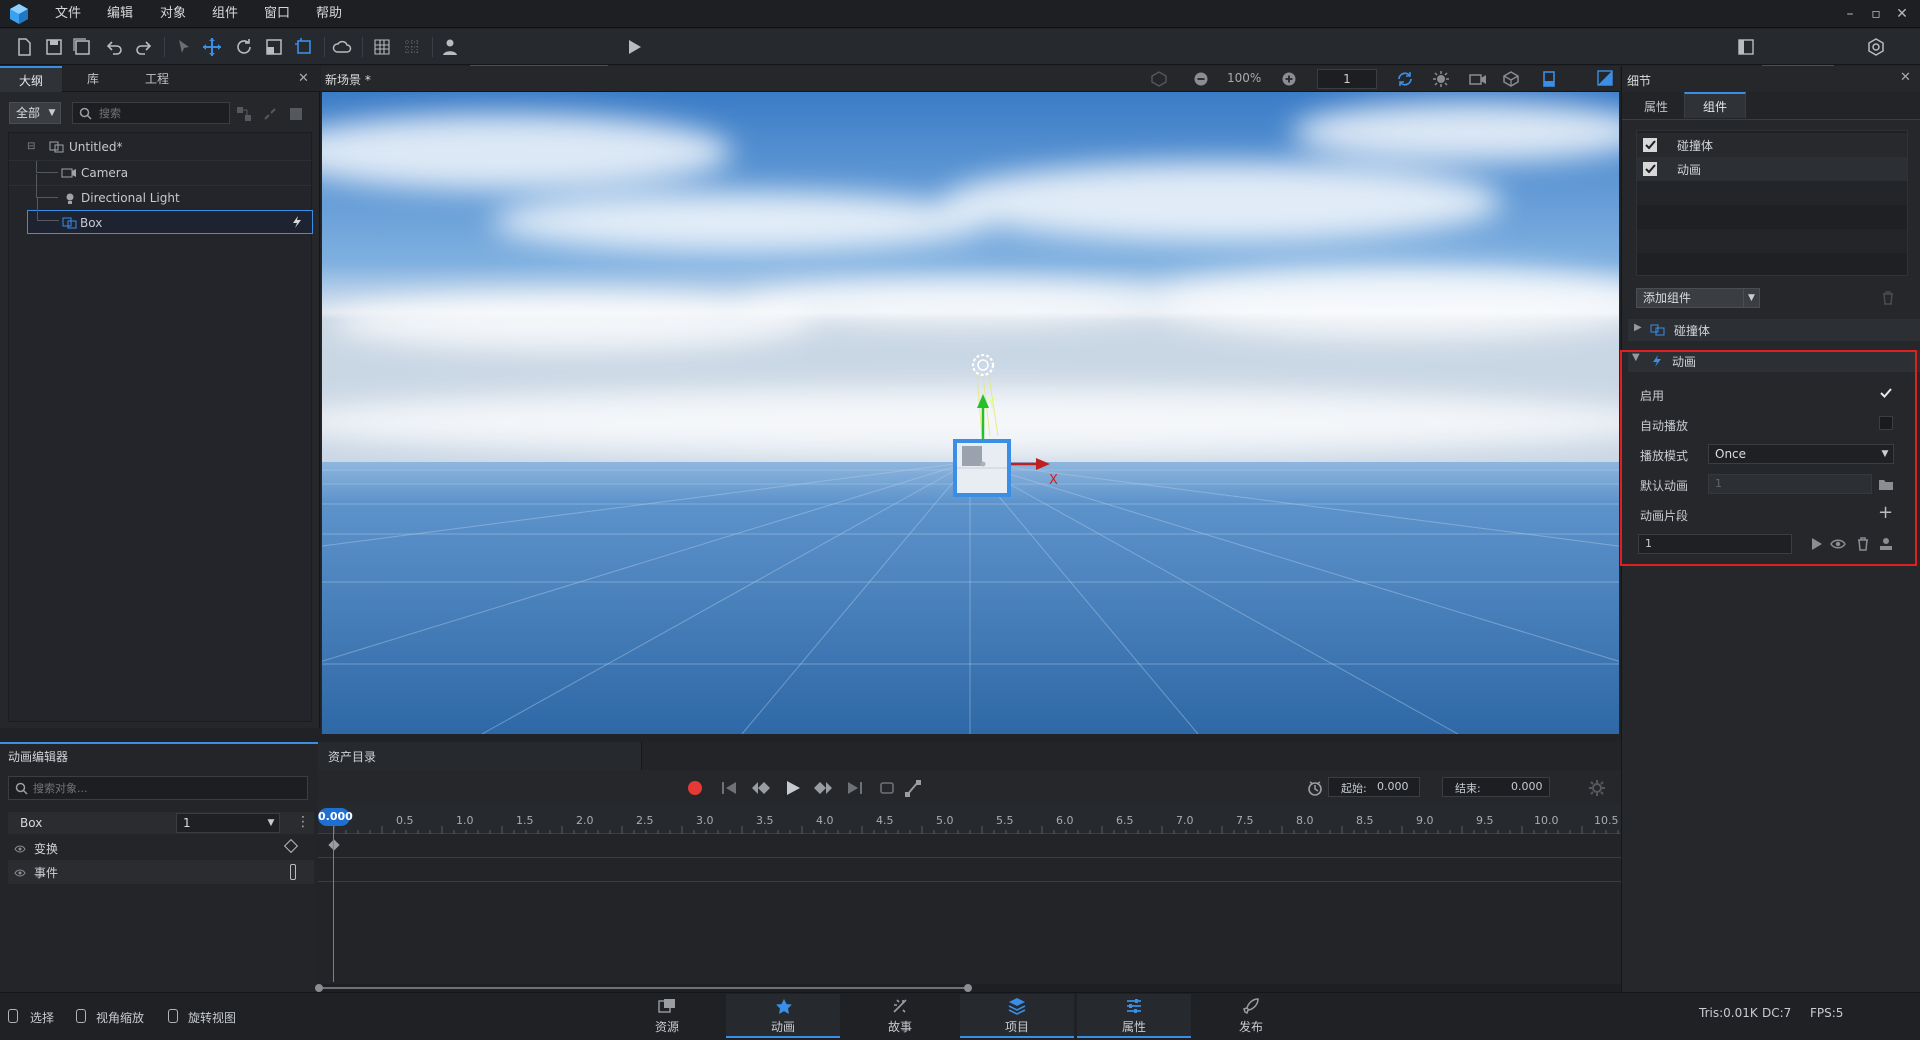  What do you see at coordinates (1876, 14) in the screenshot?
I see `restore-icon: ▫` at bounding box center [1876, 14].